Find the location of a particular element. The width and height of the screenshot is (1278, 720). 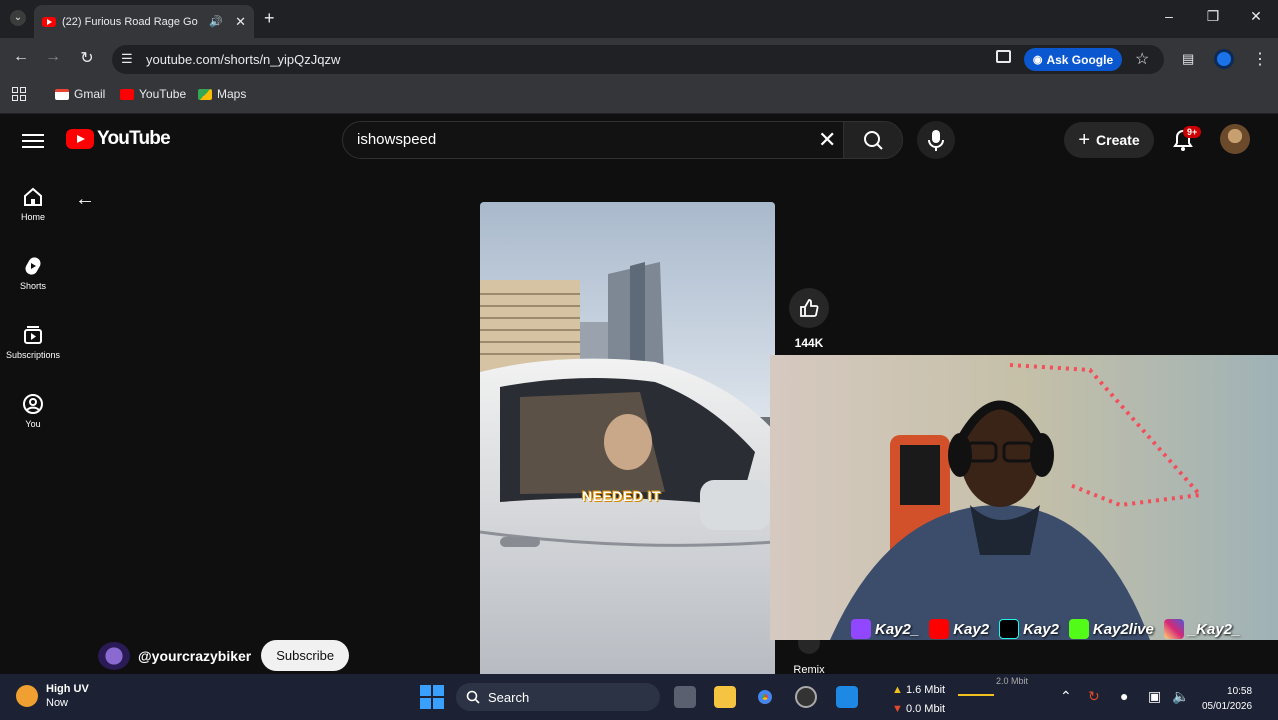

network-speed: ▲ 1.6 Mbit ▼ 0.0 Mbit is located at coordinates (919, 699).